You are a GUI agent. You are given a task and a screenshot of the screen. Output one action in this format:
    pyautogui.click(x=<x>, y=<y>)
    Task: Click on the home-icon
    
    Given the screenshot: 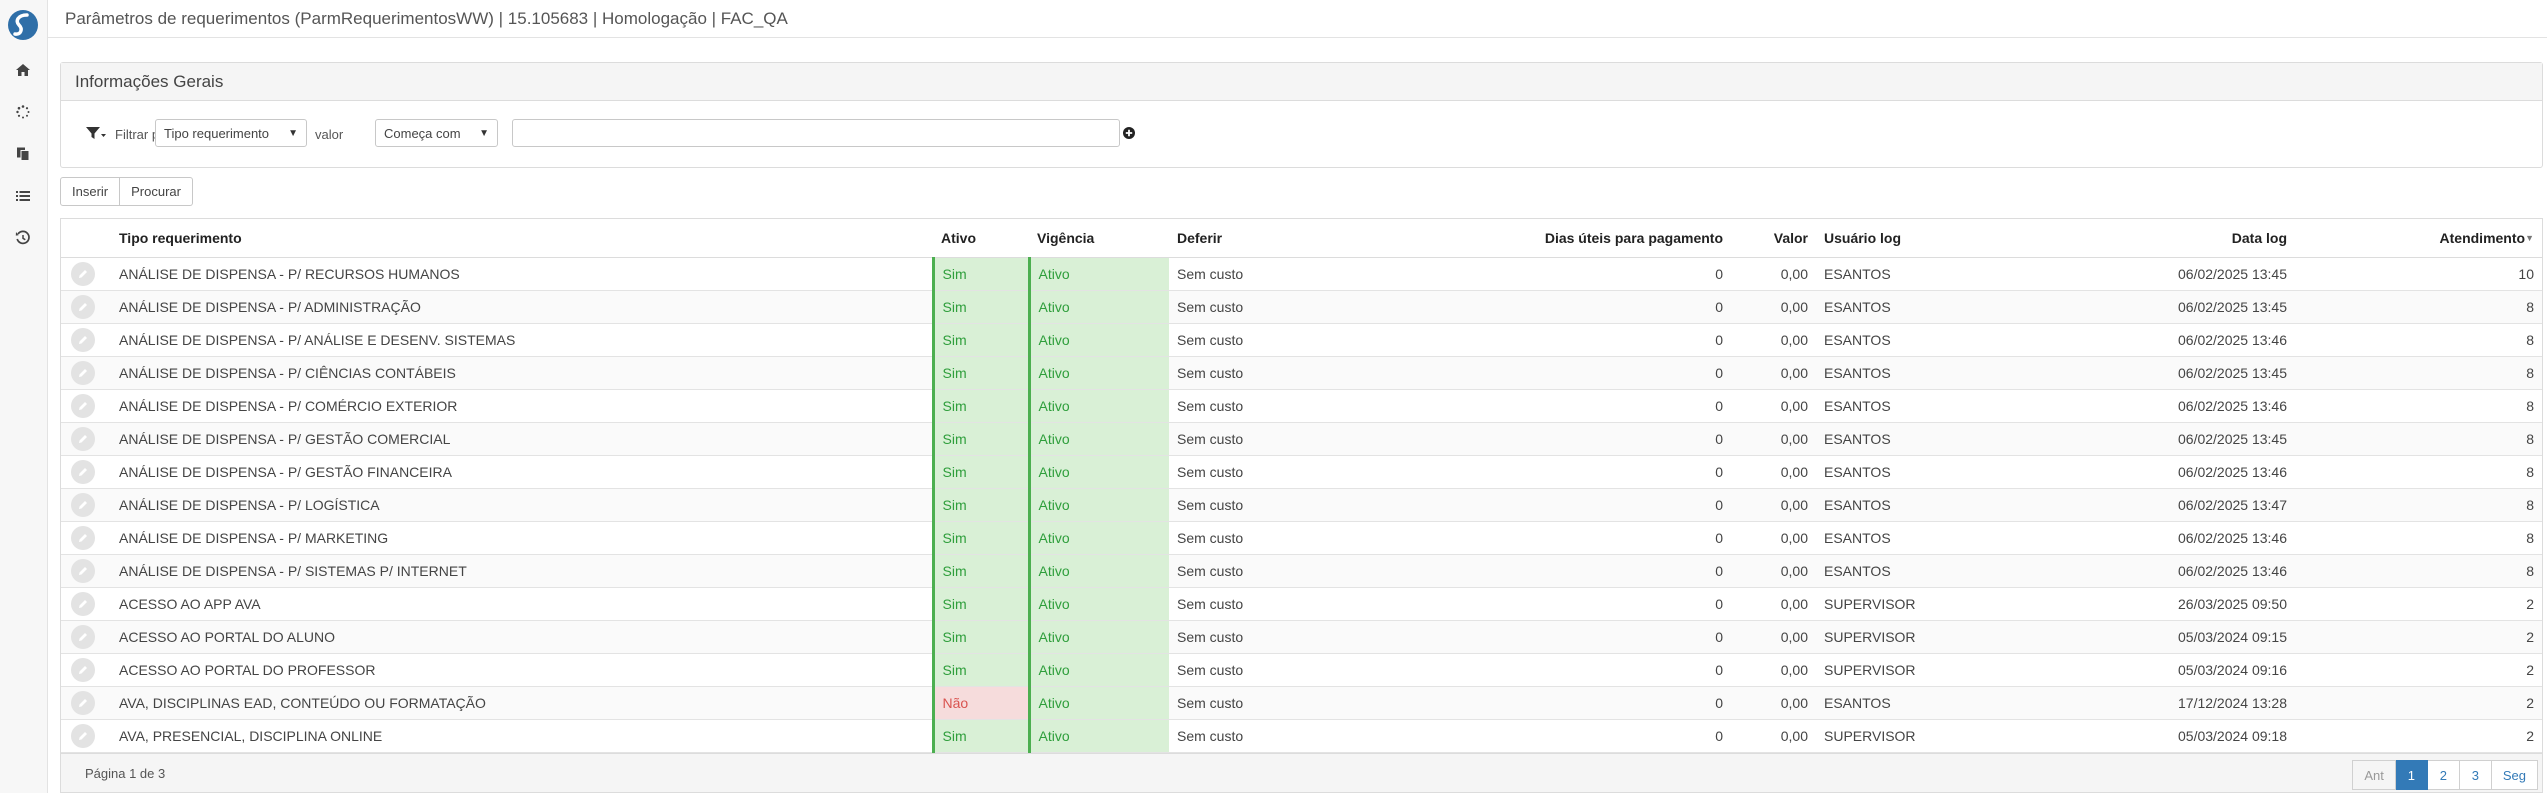 What is the action you would take?
    pyautogui.click(x=23, y=70)
    